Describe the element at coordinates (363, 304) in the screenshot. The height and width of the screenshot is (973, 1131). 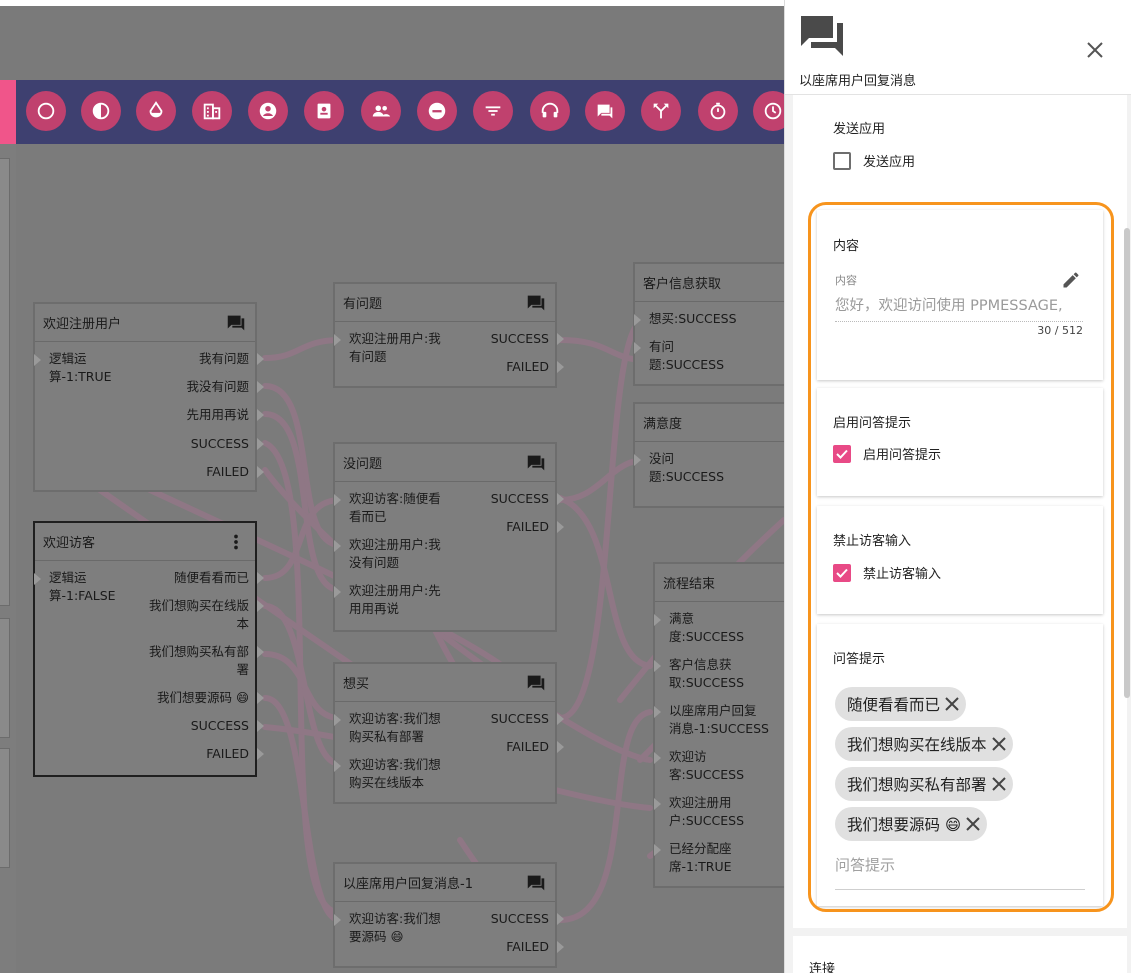
I see `node-title: 有问题` at that location.